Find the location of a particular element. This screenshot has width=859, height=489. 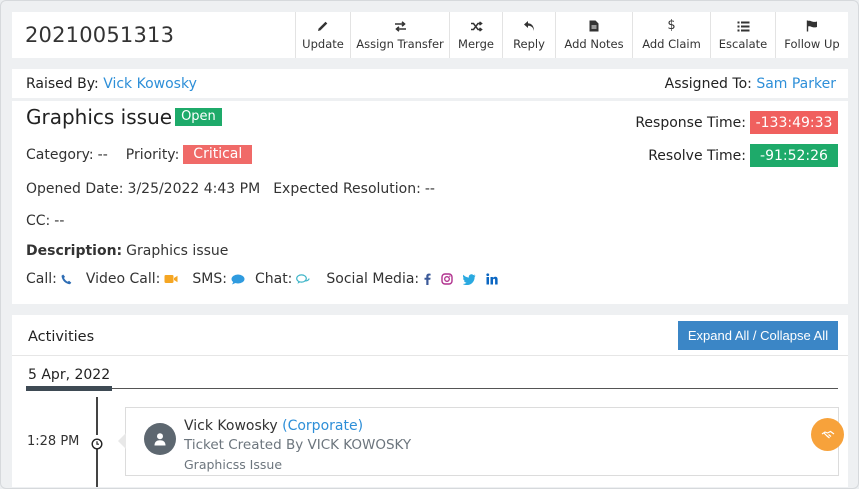

priority-label: Priority: is located at coordinates (152, 154).